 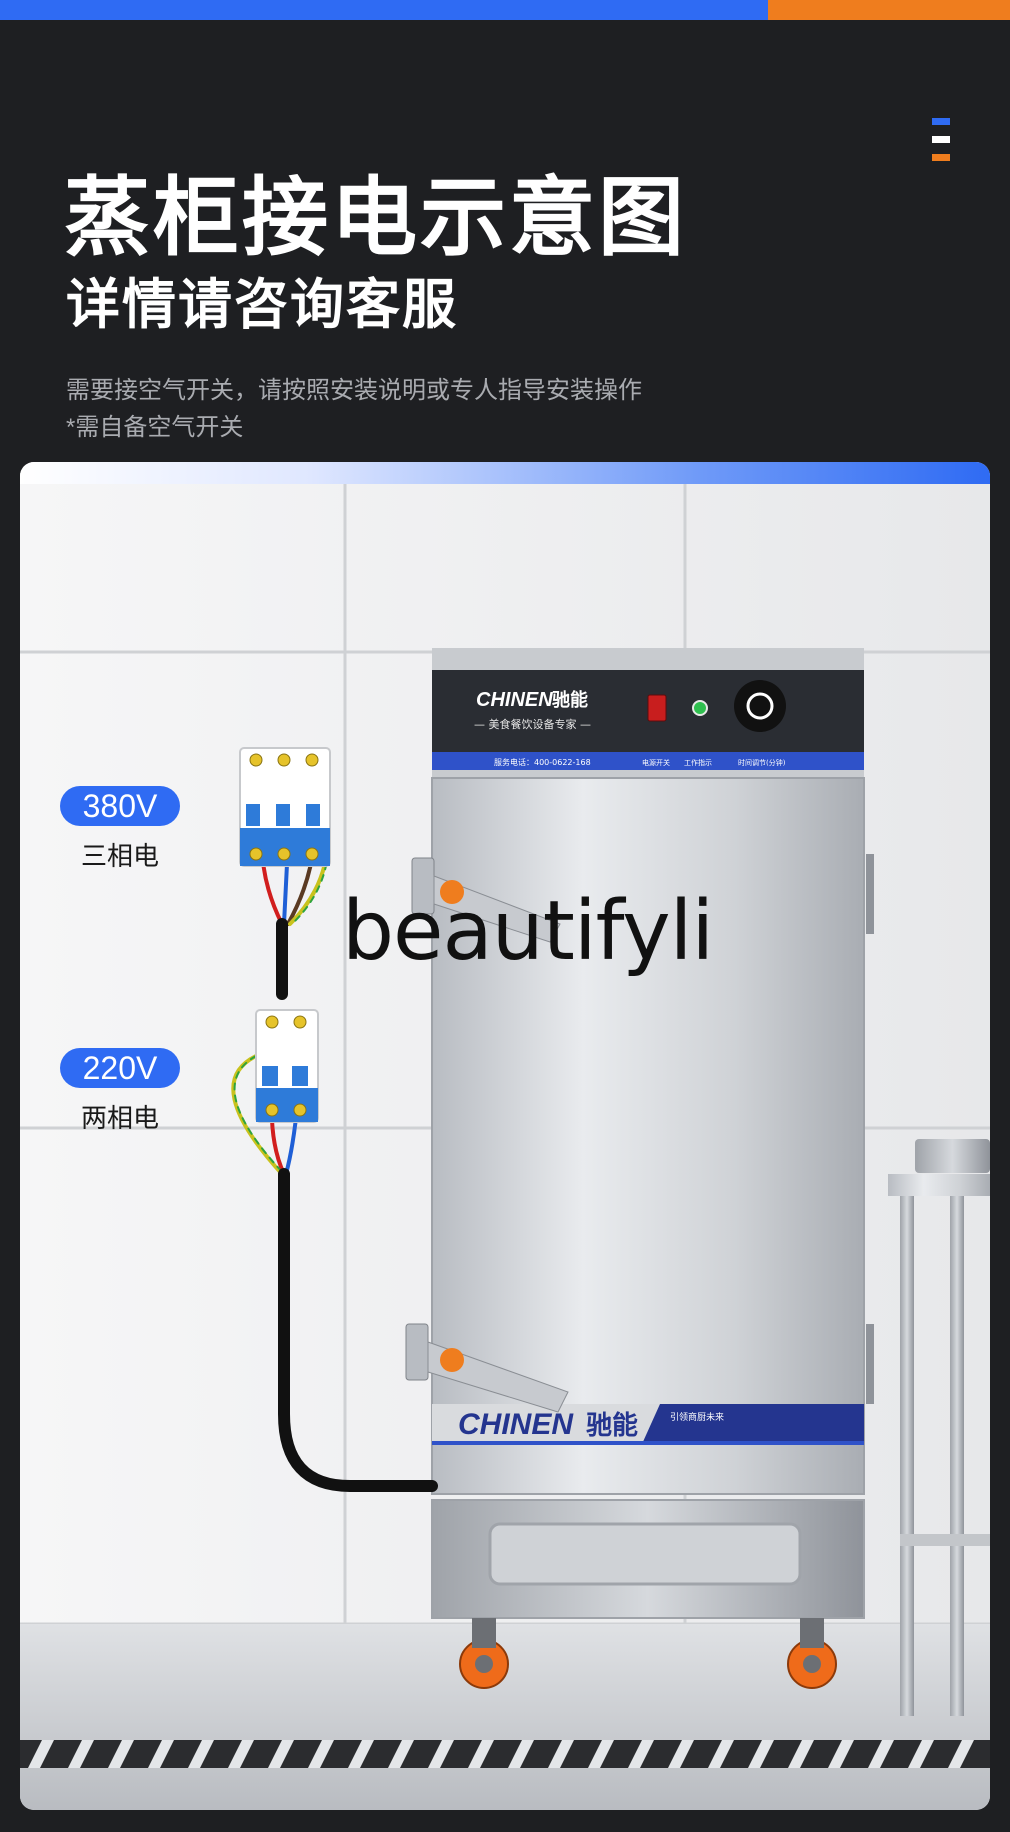 What do you see at coordinates (384, 10) in the screenshot?
I see `top-accent-blue` at bounding box center [384, 10].